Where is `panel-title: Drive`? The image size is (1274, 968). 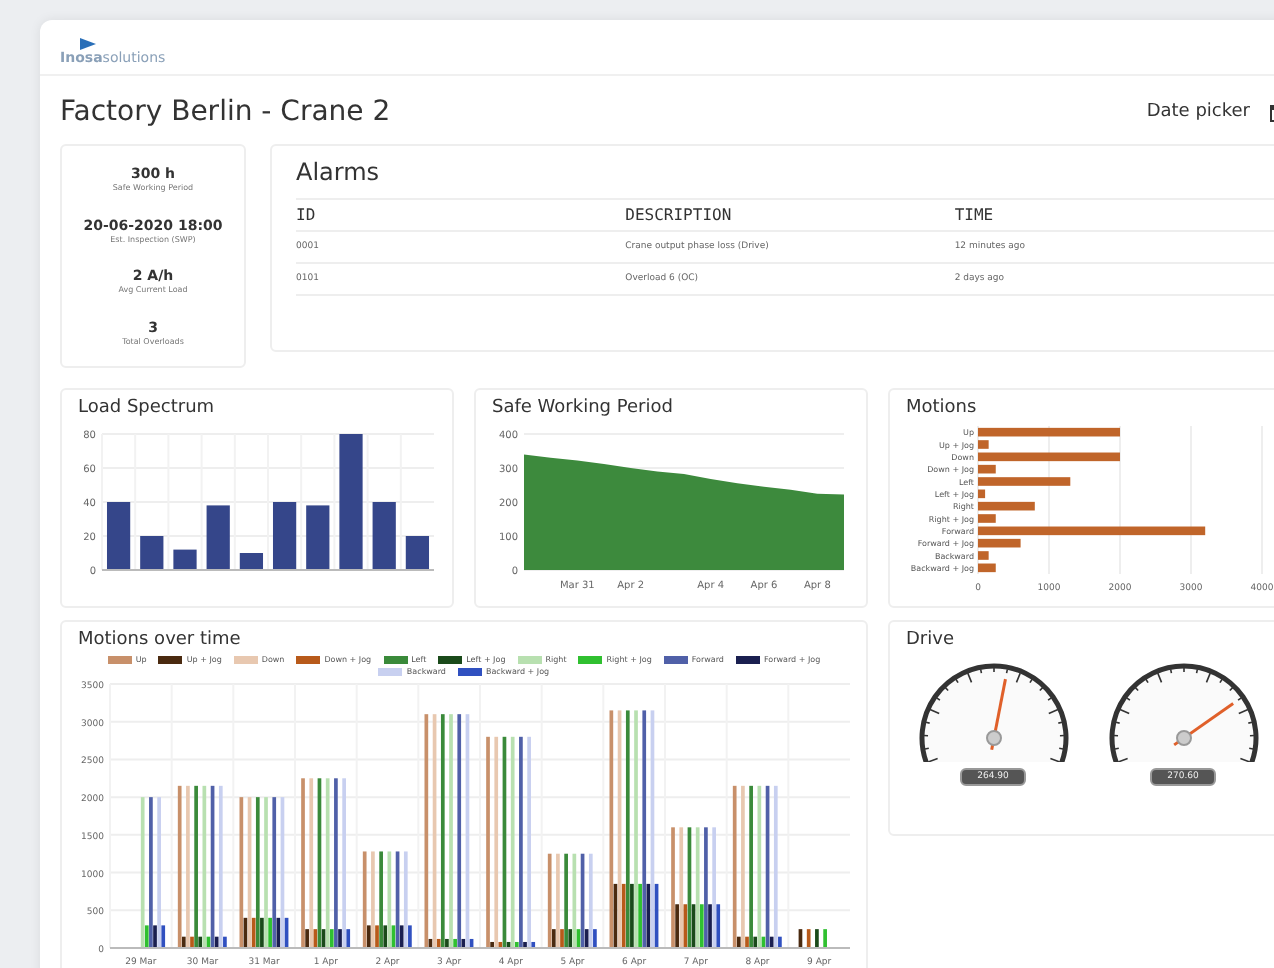
panel-title: Drive is located at coordinates (930, 641).